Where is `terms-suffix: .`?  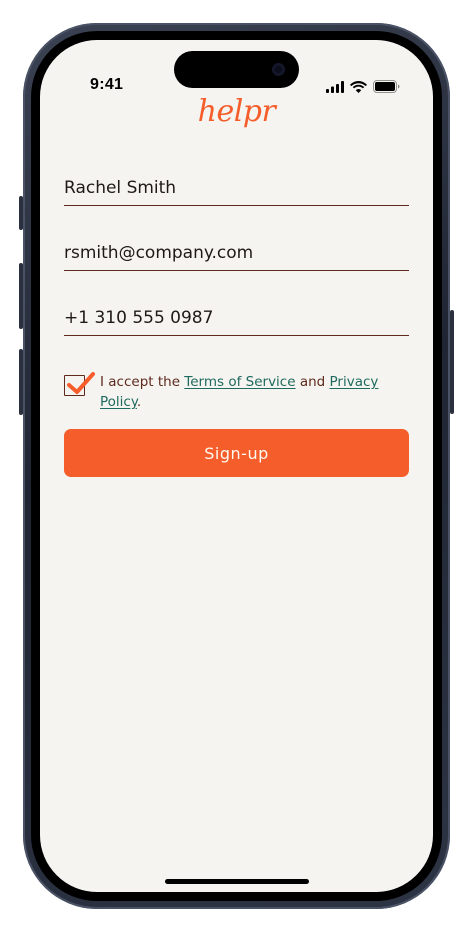 terms-suffix: . is located at coordinates (139, 402).